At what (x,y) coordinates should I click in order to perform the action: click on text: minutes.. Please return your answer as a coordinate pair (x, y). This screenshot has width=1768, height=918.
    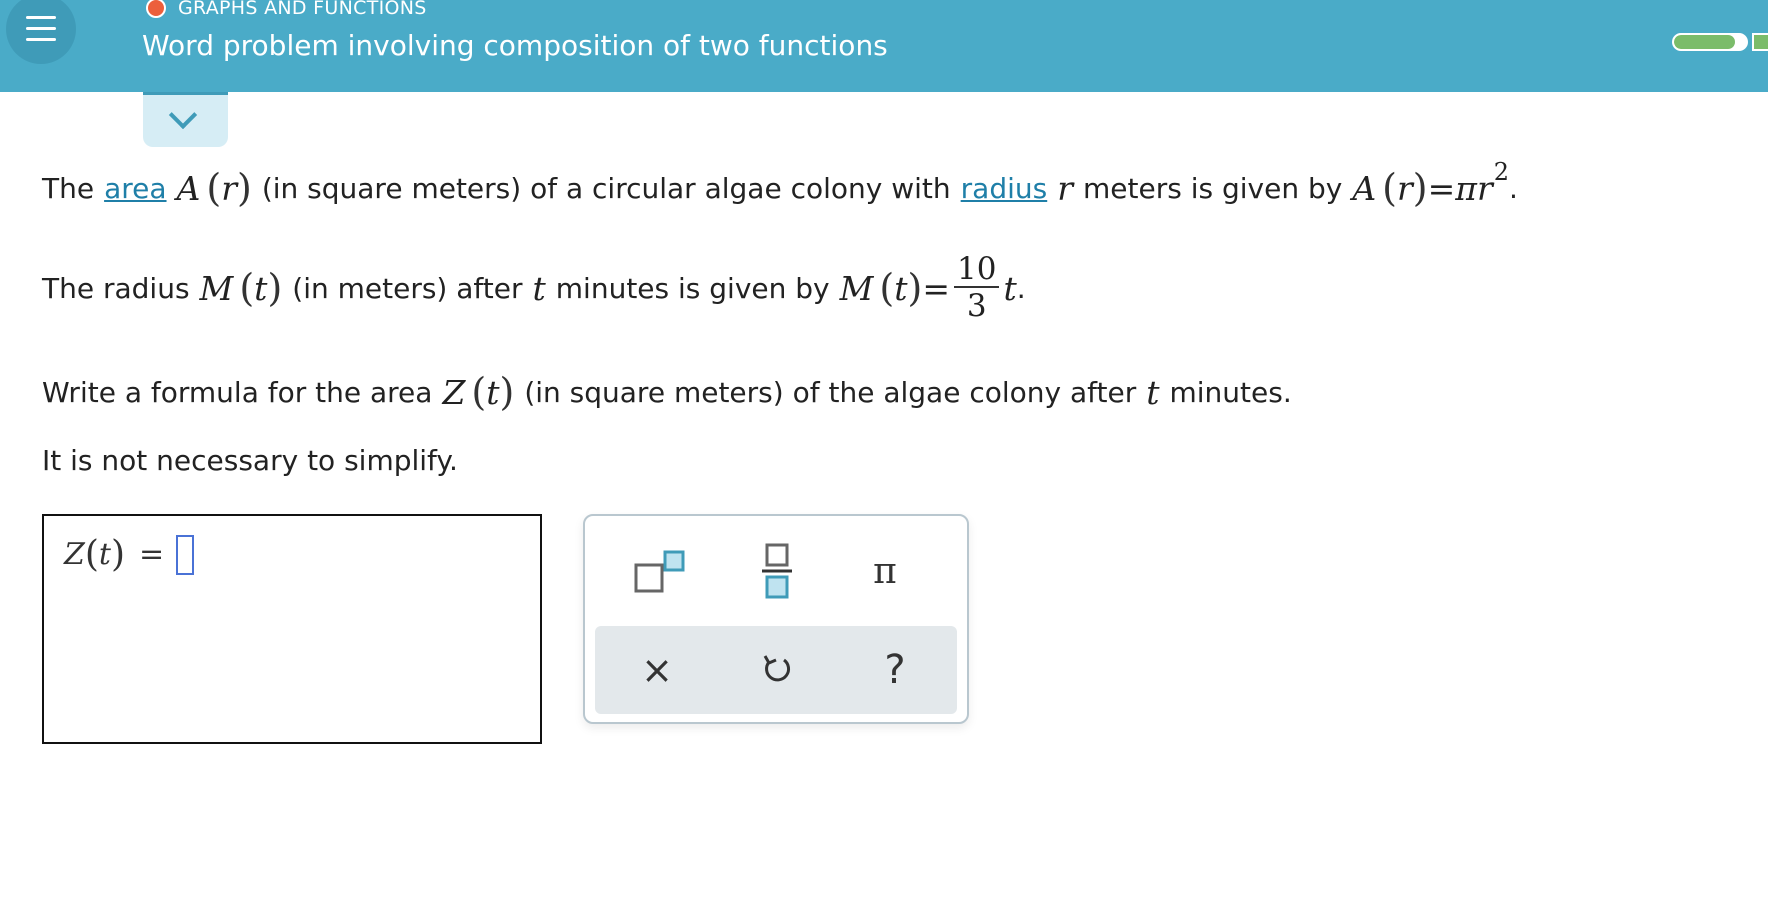
    Looking at the image, I should click on (1230, 392).